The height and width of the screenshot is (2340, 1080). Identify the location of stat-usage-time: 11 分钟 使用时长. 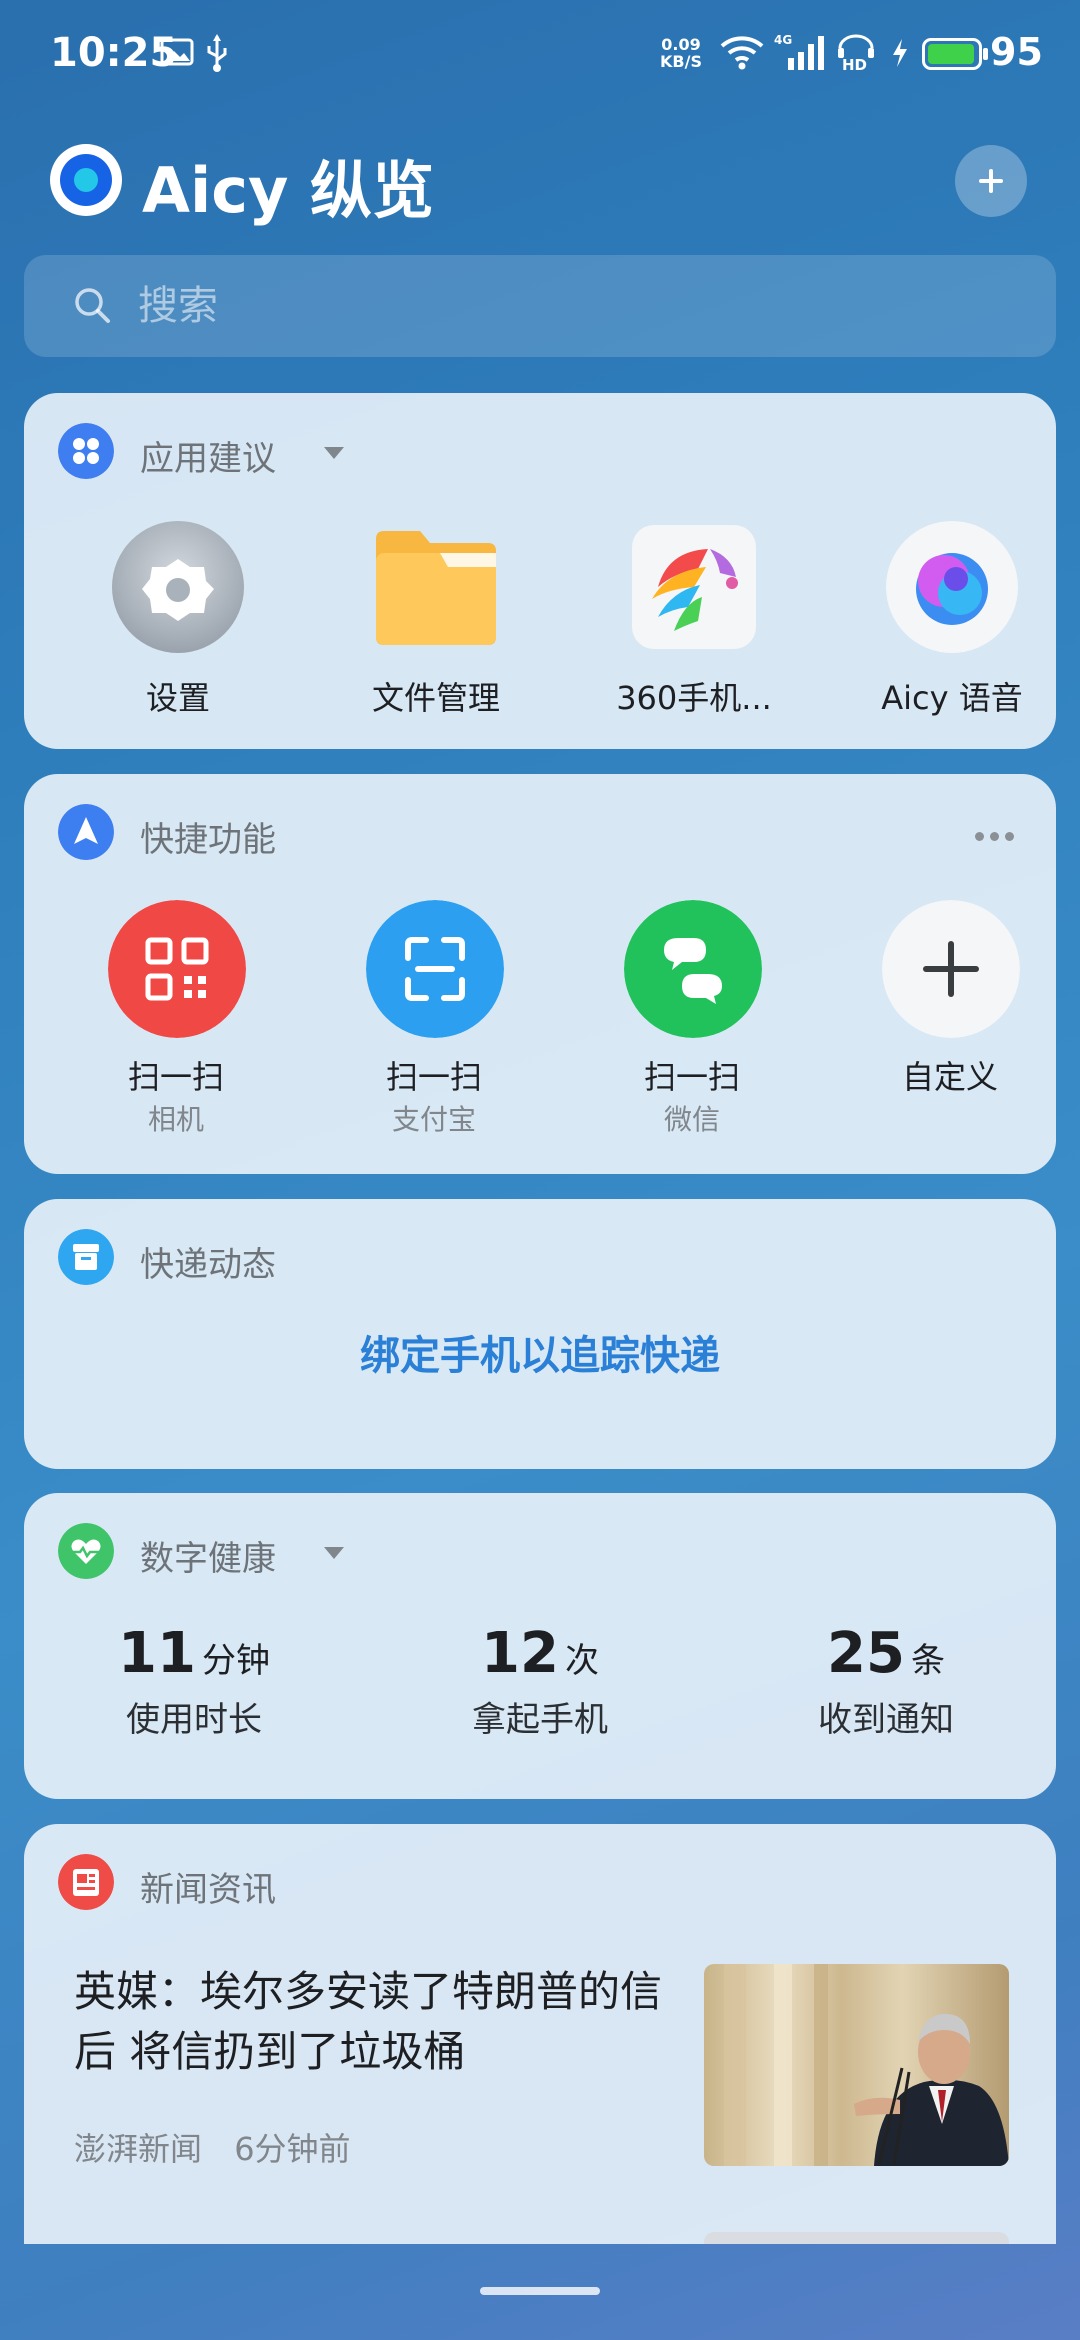
(194, 1681).